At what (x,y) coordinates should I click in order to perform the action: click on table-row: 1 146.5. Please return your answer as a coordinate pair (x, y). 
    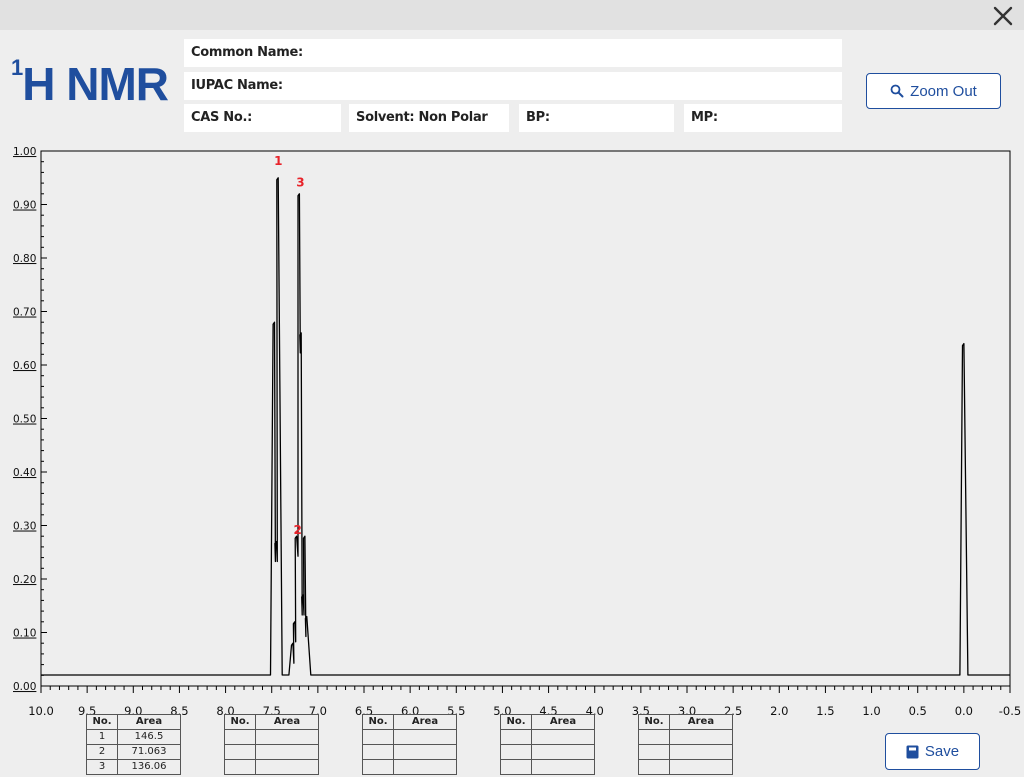
    Looking at the image, I should click on (133, 737).